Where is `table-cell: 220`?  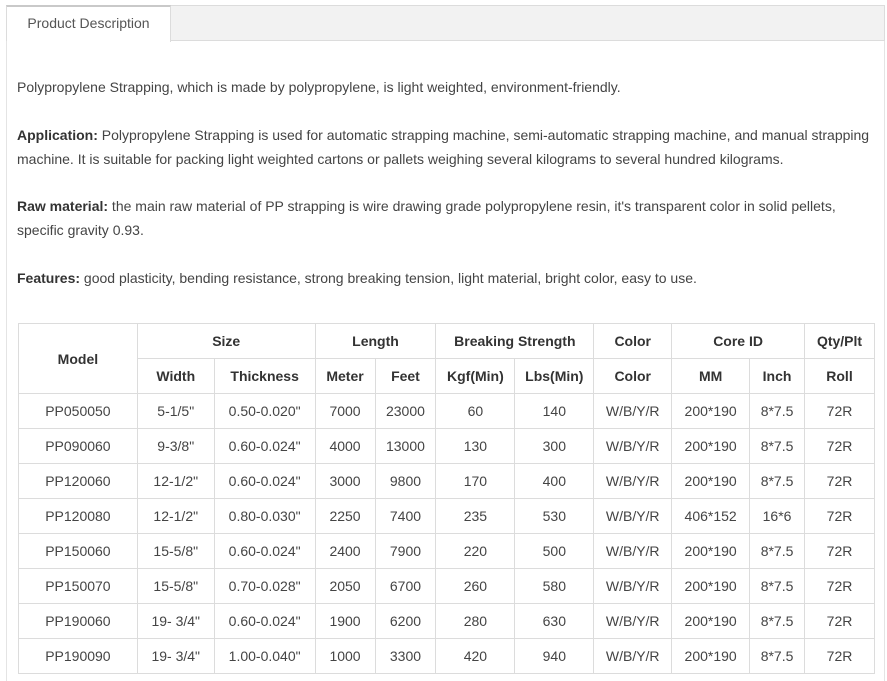
table-cell: 220 is located at coordinates (475, 551).